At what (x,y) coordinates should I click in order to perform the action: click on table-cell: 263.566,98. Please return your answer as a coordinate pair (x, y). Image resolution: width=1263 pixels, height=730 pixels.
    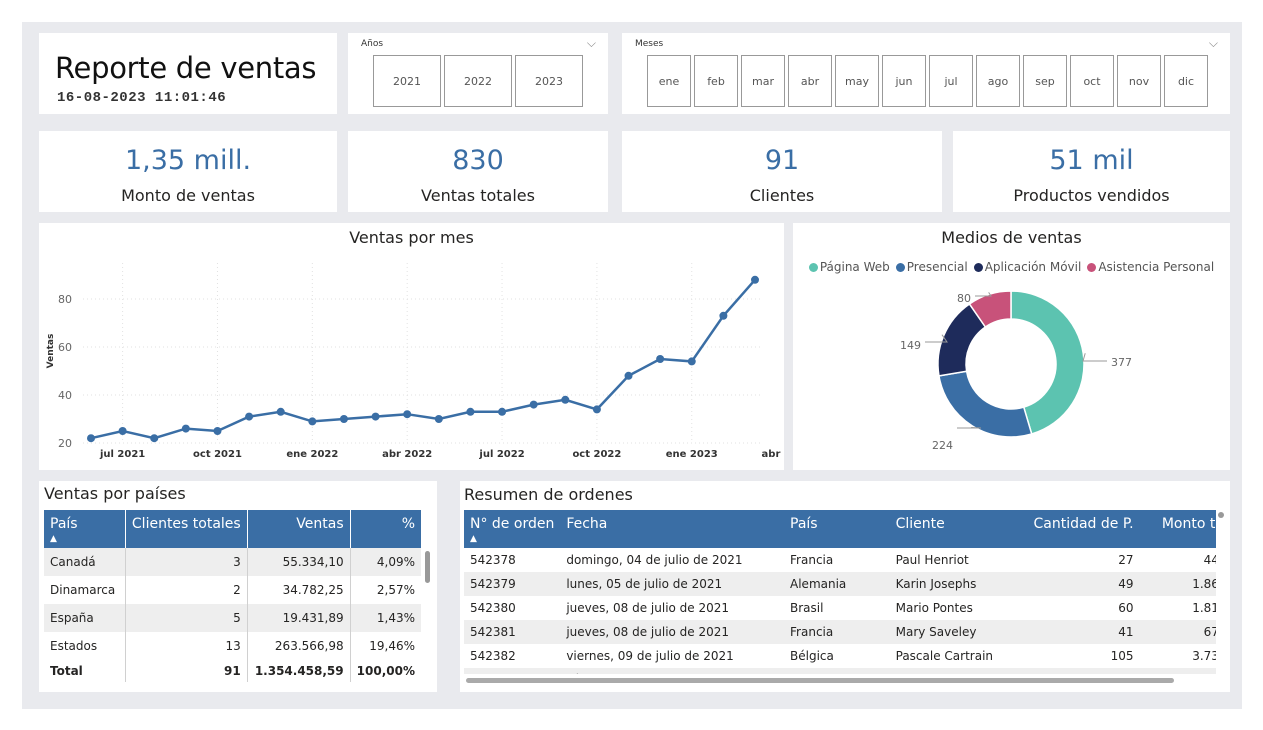
    Looking at the image, I should click on (299, 646).